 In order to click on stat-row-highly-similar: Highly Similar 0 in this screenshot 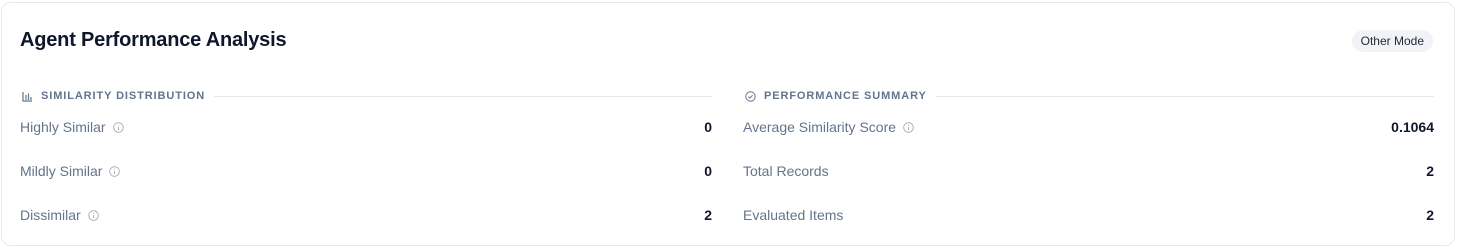, I will do `click(366, 127)`.